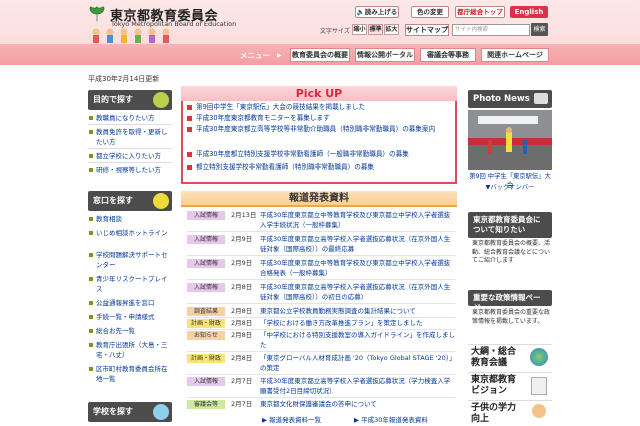 Image resolution: width=640 pixels, height=426 pixels. Describe the element at coordinates (113, 99) in the screenshot. I see `purpose-heading-label: 目的で探す` at that location.